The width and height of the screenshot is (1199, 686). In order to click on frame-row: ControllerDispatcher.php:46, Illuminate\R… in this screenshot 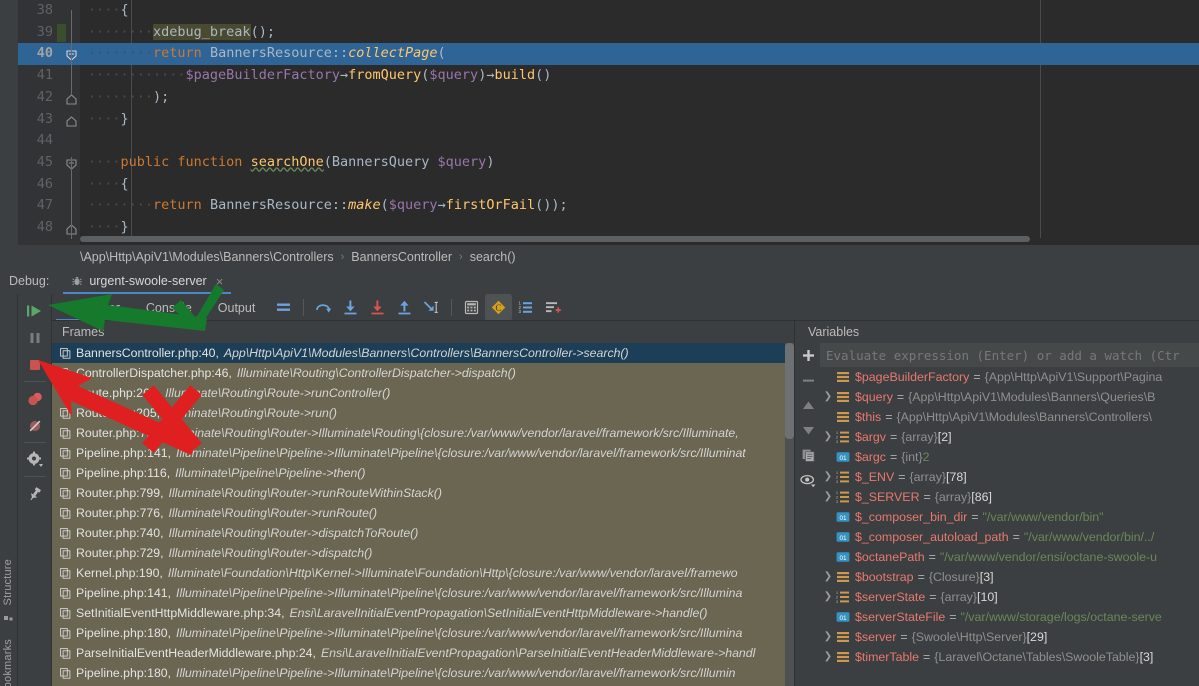, I will do `click(423, 373)`.